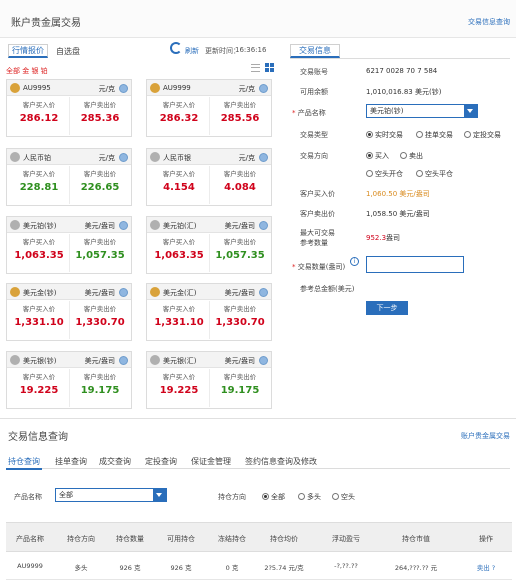  Describe the element at coordinates (176, 48) in the screenshot. I see `refresh-icon` at that location.